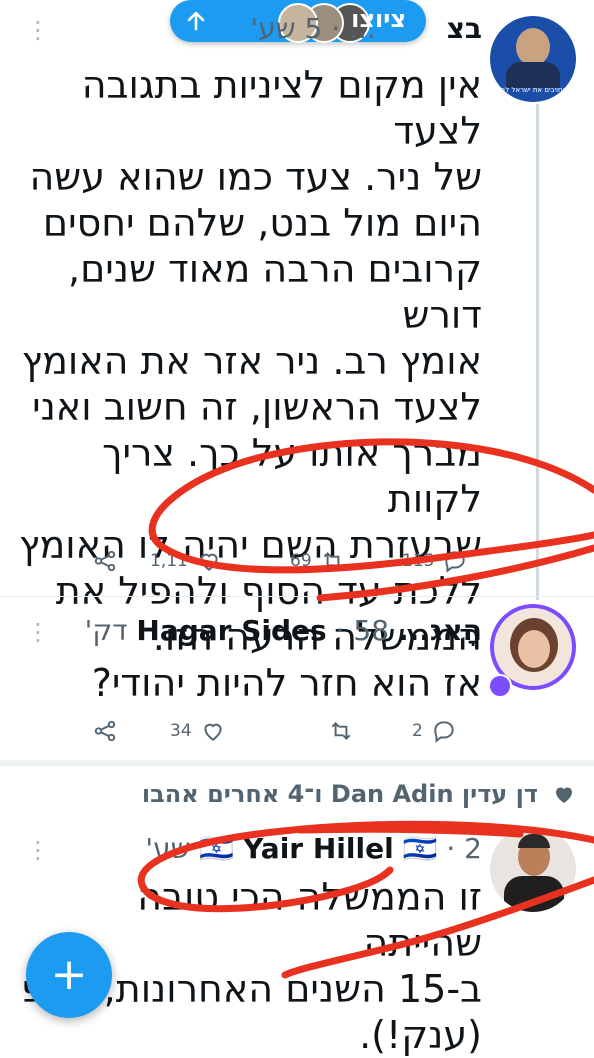  Describe the element at coordinates (231, 630) in the screenshot. I see `tweet2-name-en: Hagar Sides` at that location.